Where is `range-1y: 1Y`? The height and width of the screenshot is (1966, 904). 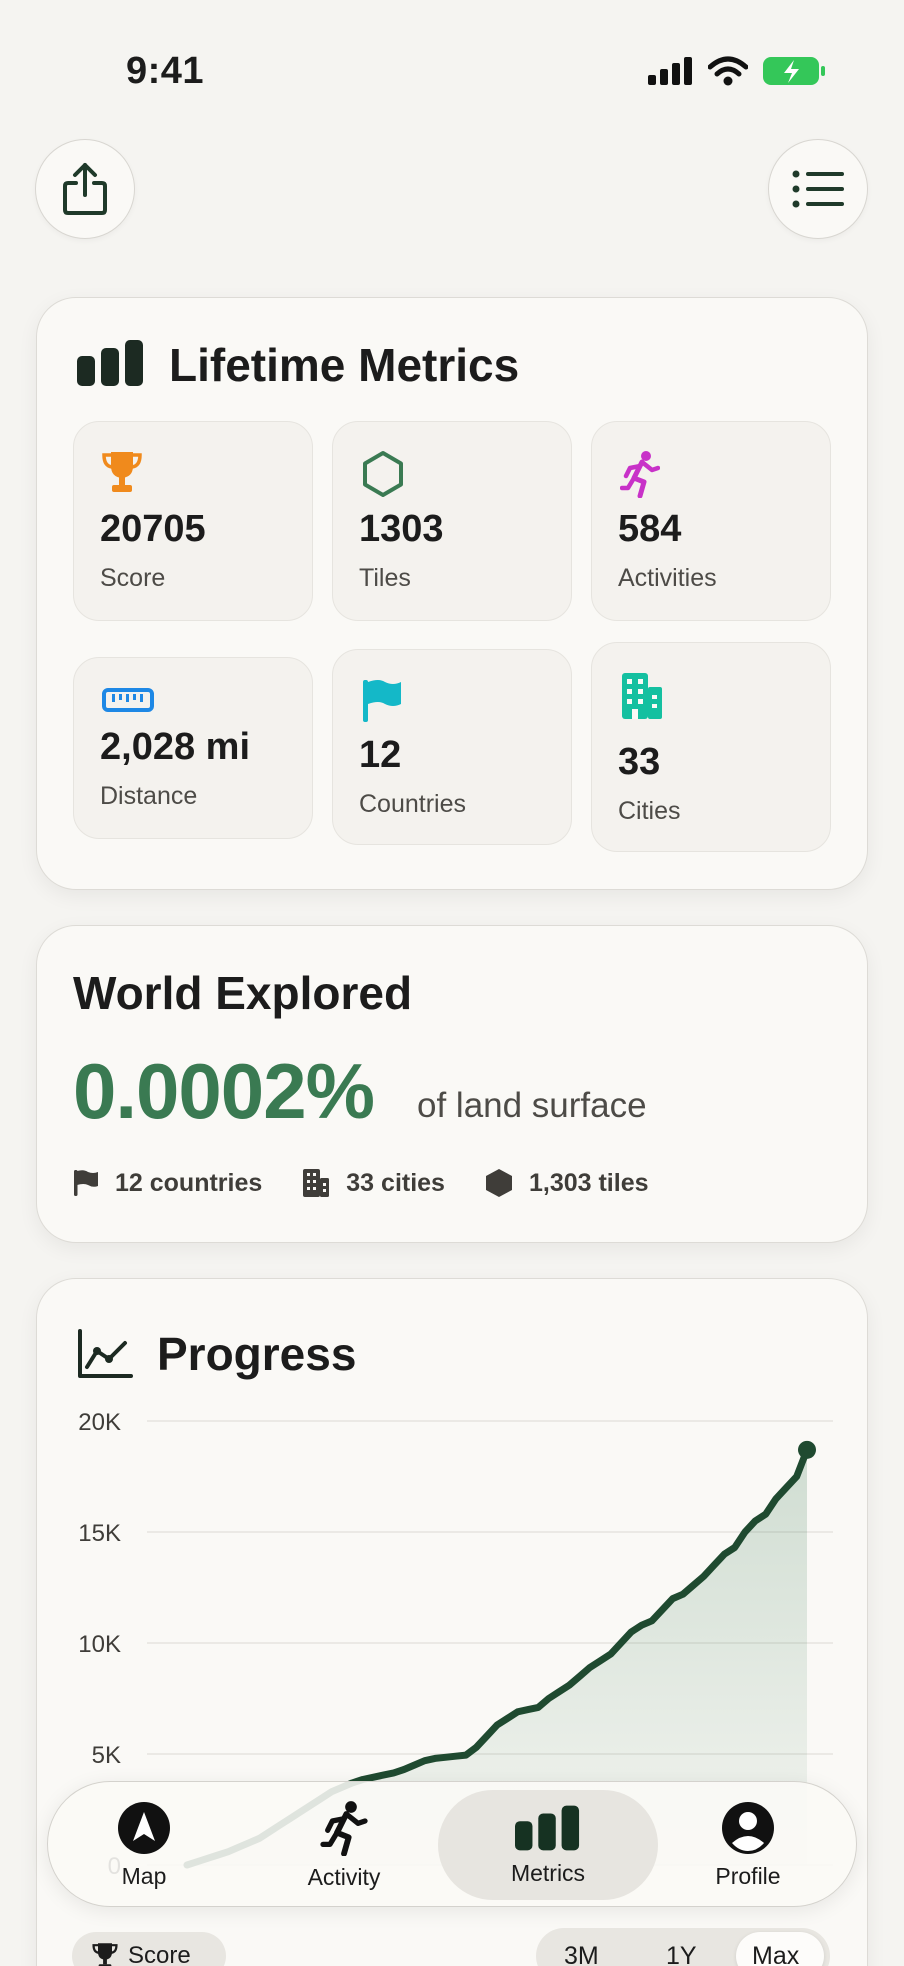
range-1y: 1Y is located at coordinates (681, 1954).